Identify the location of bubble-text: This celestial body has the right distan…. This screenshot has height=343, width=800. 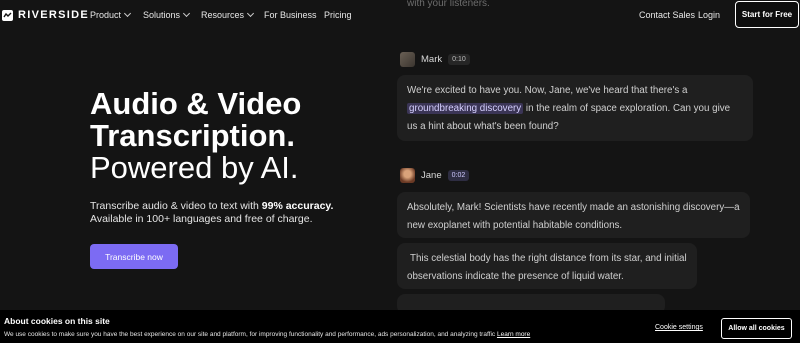
(547, 267).